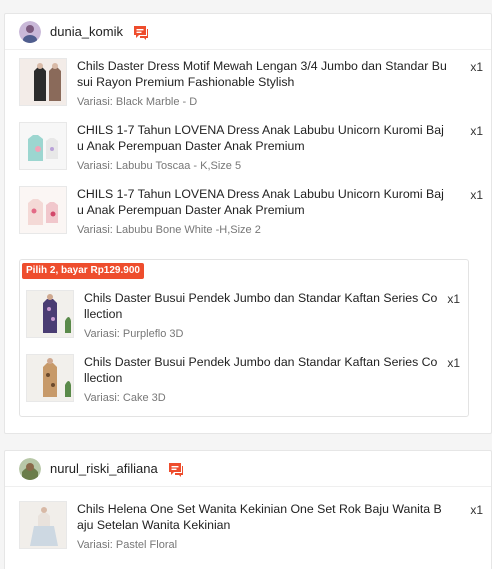 Image resolution: width=492 pixels, height=569 pixels. Describe the element at coordinates (134, 334) in the screenshot. I see `product-variant: Variasi: Purpleflo 3D` at that location.